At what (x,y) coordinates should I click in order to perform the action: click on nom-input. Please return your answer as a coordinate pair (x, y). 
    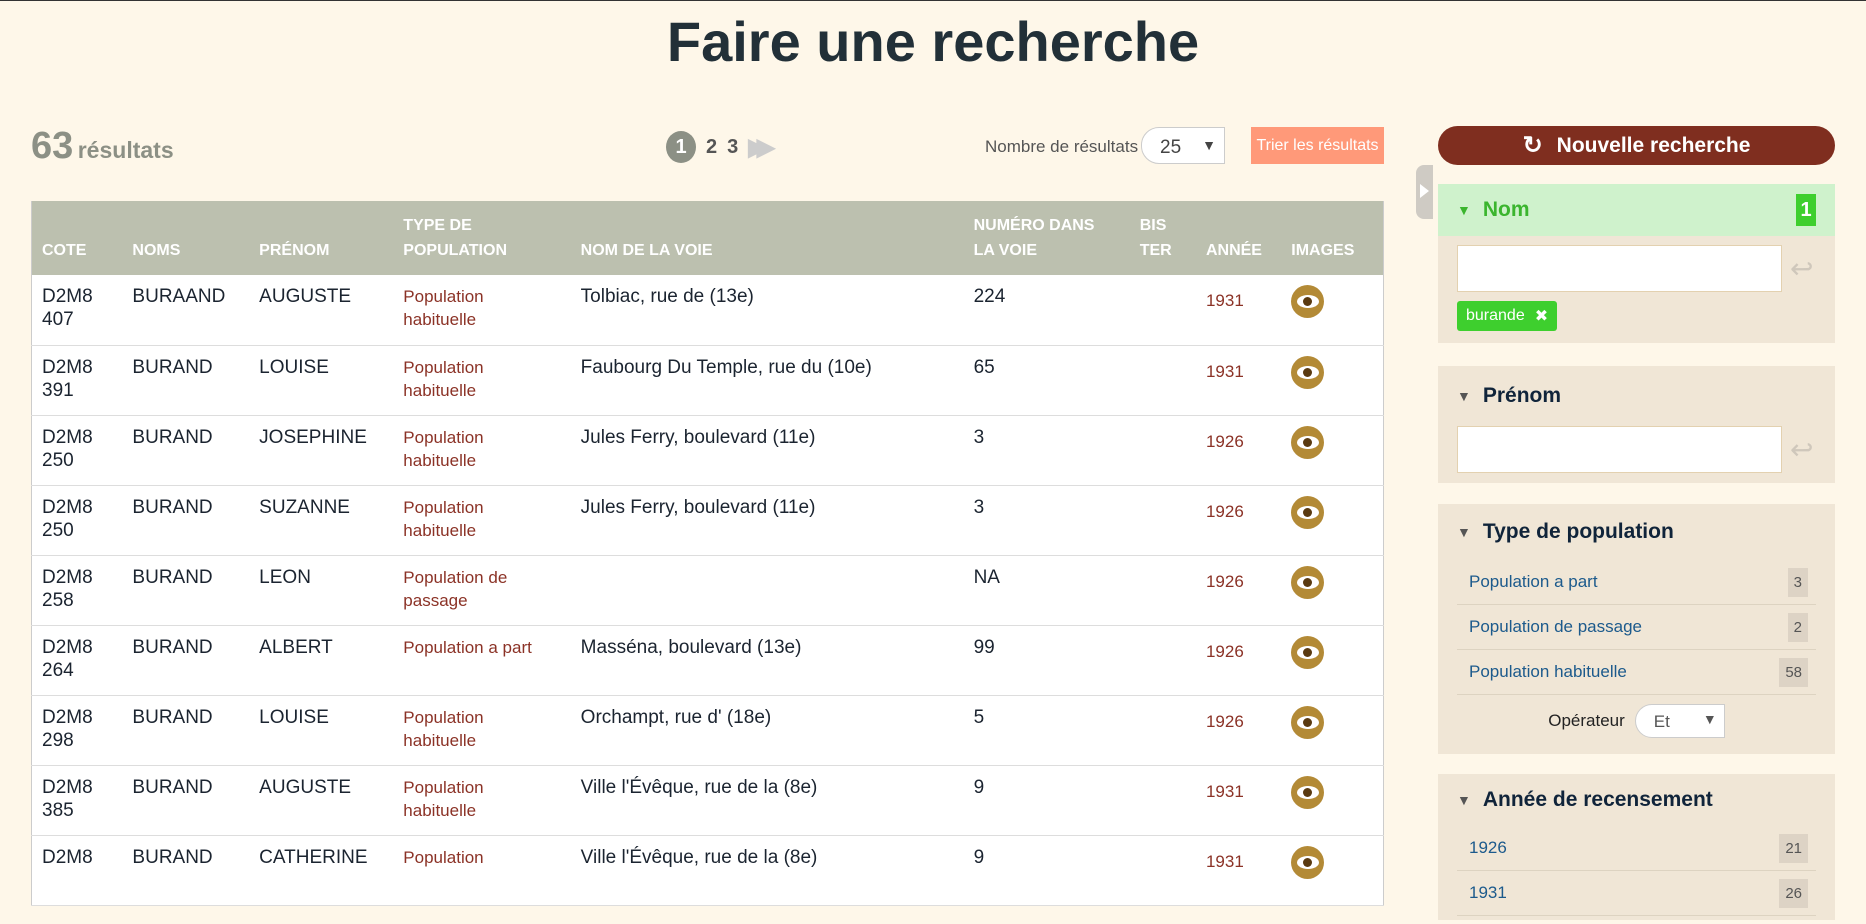
    Looking at the image, I should click on (1619, 268).